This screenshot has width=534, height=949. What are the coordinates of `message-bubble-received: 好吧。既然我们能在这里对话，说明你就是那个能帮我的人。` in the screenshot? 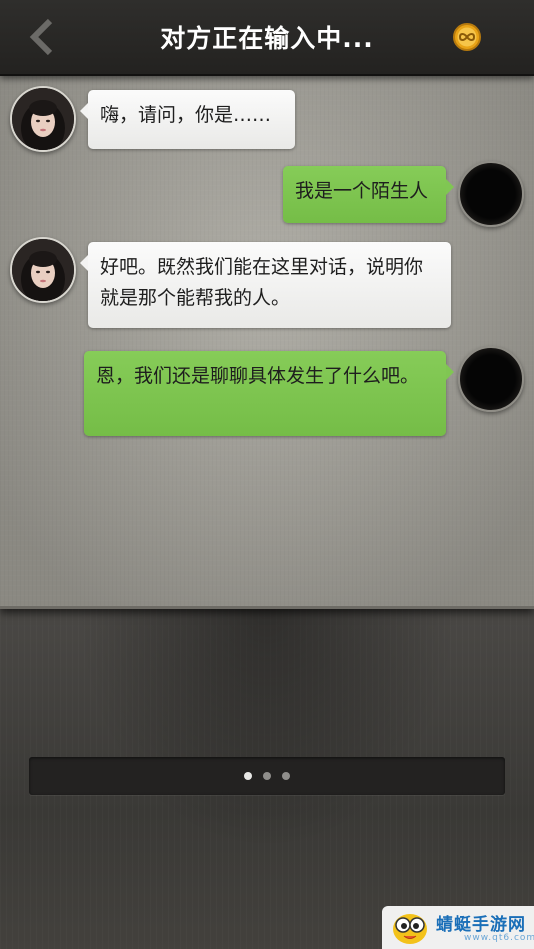 It's located at (265, 285).